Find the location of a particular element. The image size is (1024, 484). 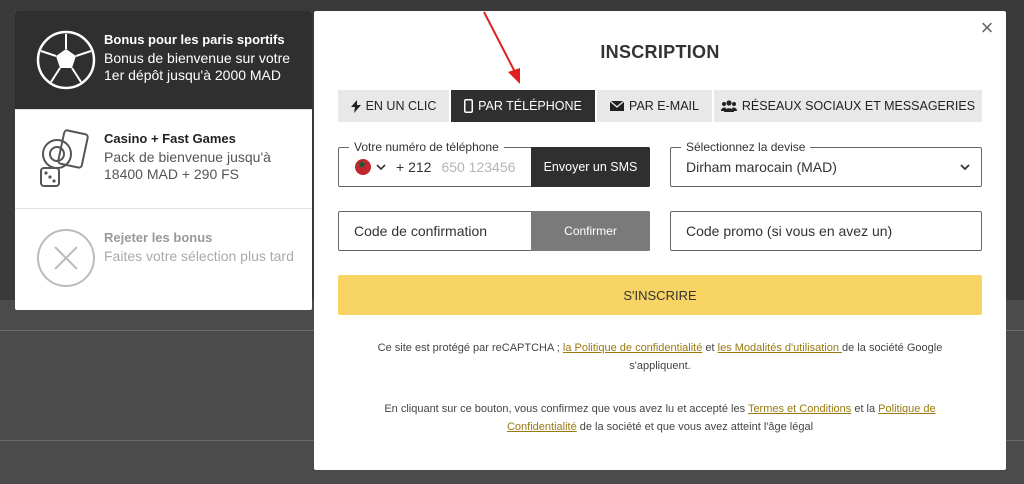

tab-phone: PAR TÉLÉPHONE is located at coordinates (524, 106).